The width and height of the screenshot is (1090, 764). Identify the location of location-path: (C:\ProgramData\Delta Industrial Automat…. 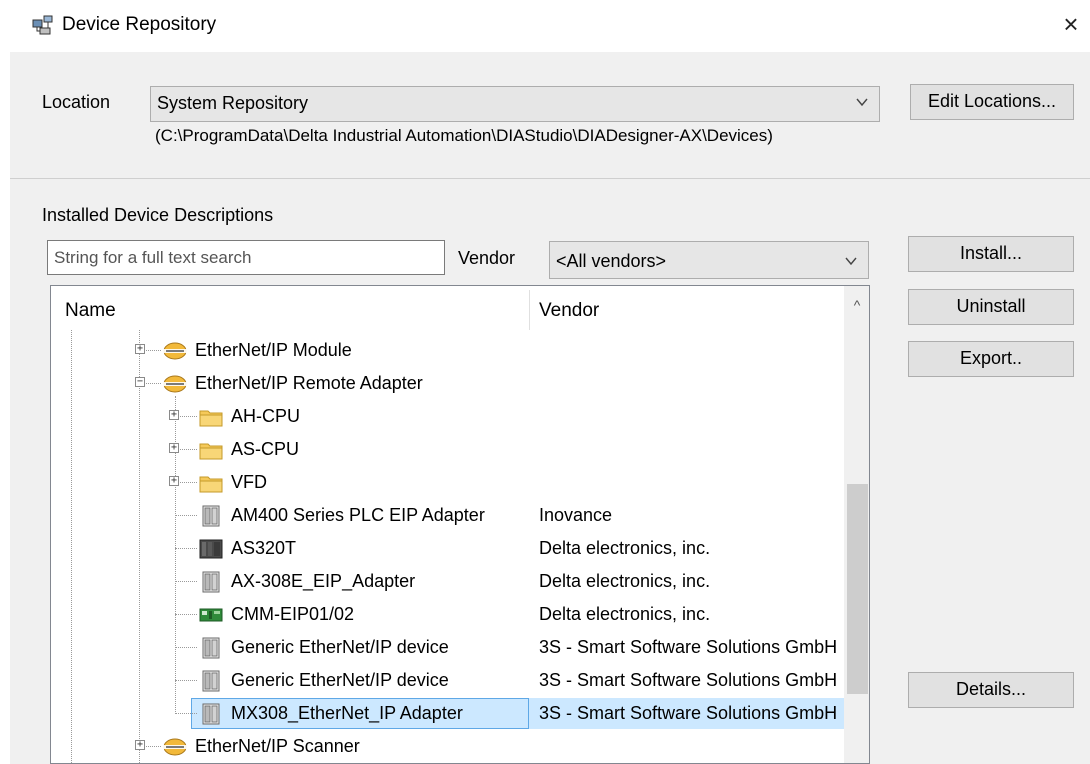
(464, 135).